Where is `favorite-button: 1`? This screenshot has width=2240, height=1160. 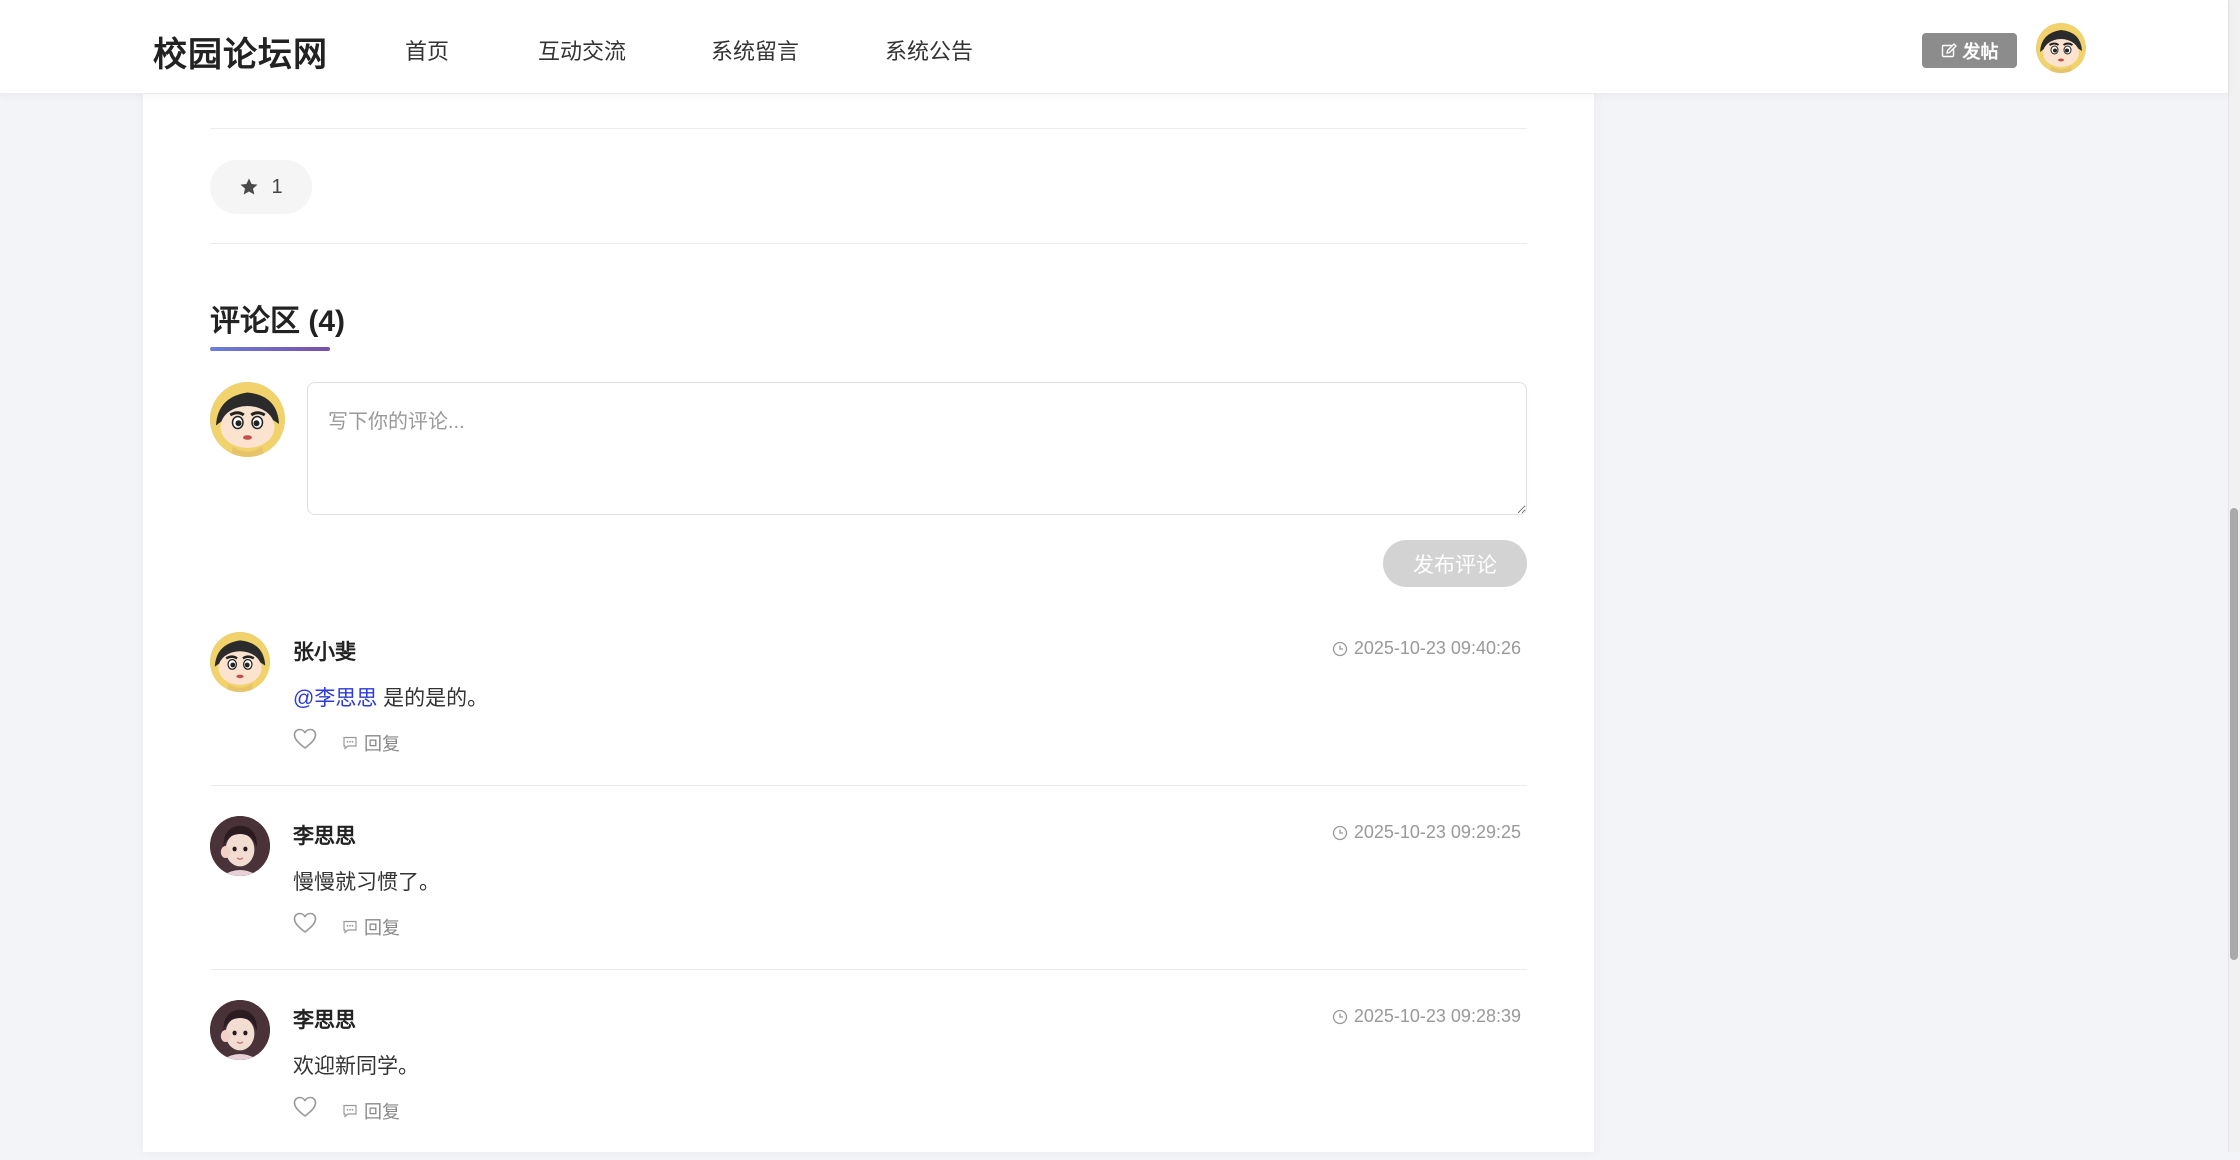 favorite-button: 1 is located at coordinates (261, 187).